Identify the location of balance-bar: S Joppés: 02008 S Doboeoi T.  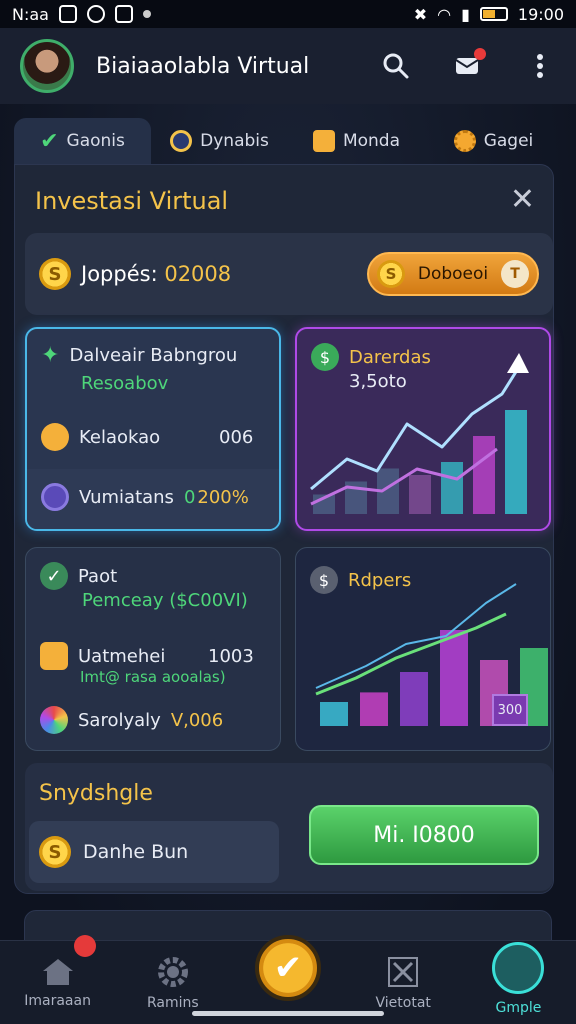
(289, 274).